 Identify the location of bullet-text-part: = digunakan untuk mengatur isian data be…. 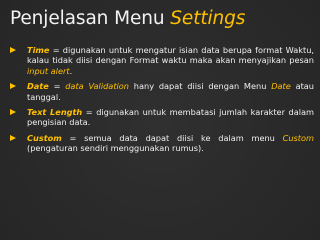
(170, 55).